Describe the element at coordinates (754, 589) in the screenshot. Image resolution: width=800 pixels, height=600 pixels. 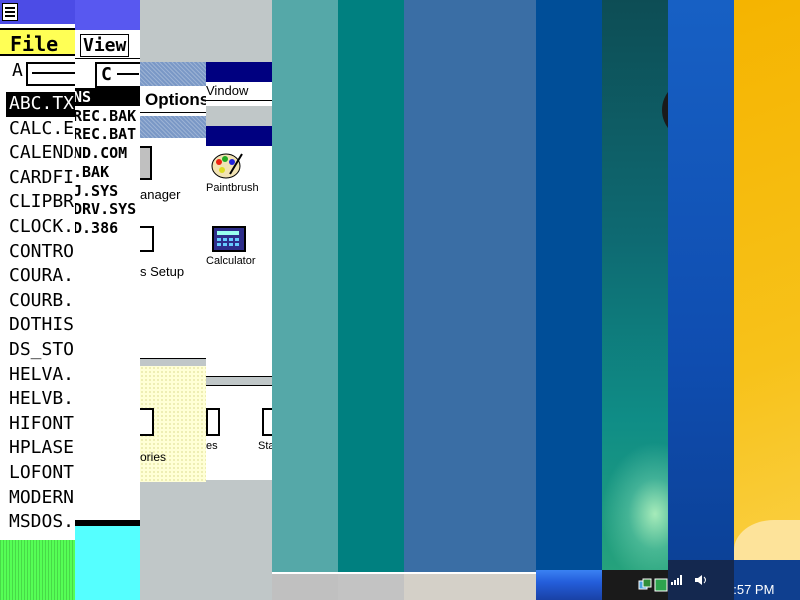
I see `clock-time: 2:57 PM` at that location.